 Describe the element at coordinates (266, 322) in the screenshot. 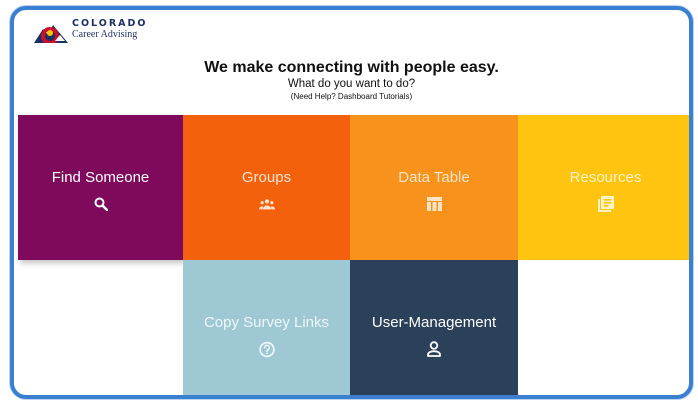

I see `tile-label: Copy Survey Links` at that location.